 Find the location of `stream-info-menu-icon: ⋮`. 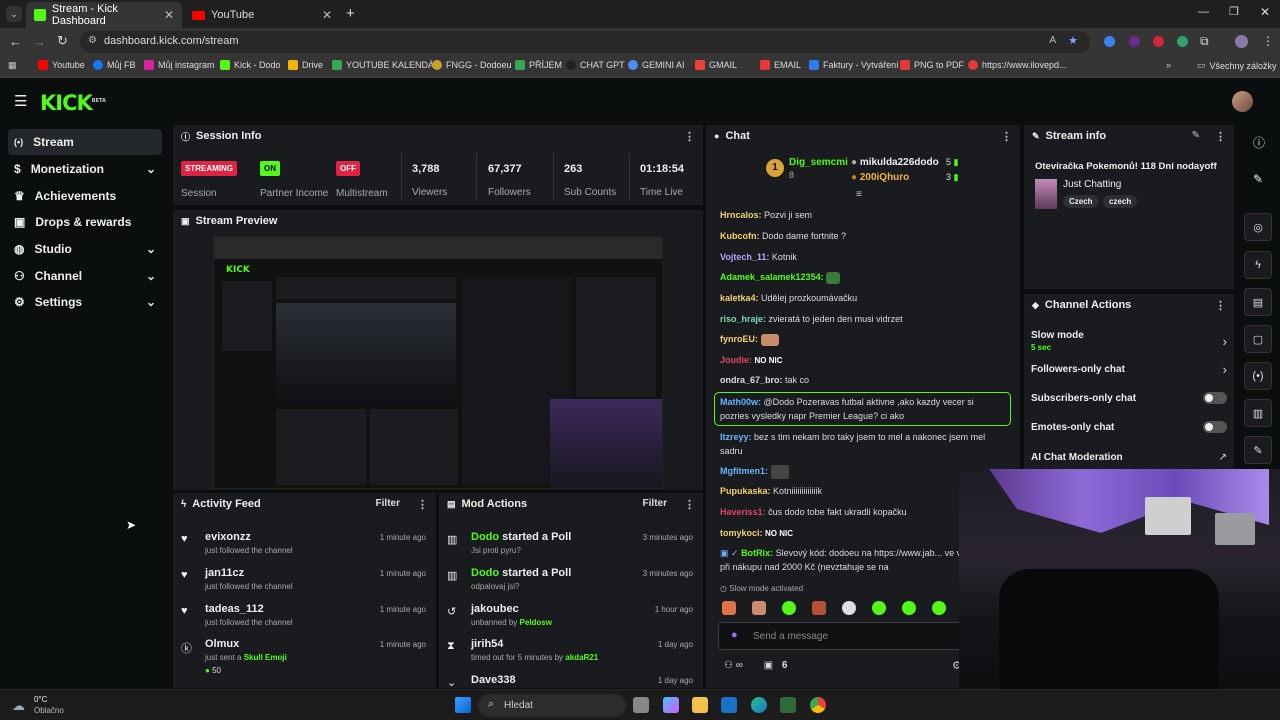

stream-info-menu-icon: ⋮ is located at coordinates (1220, 136).